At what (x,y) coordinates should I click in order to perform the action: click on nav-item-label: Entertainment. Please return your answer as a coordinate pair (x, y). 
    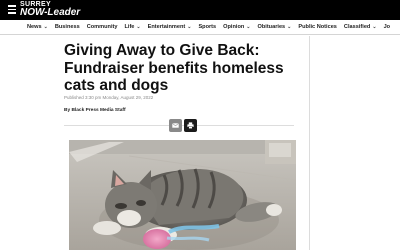
    Looking at the image, I should click on (166, 27).